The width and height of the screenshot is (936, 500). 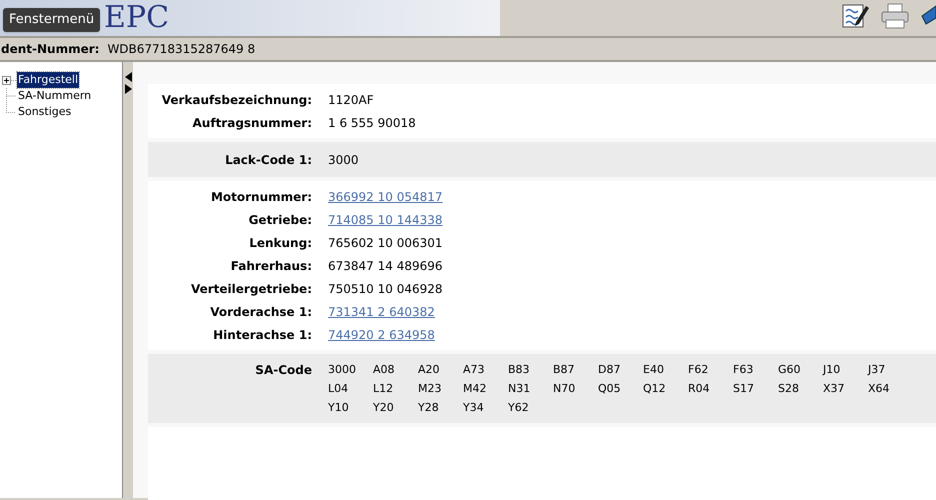 I want to click on sa-code: S28, so click(x=789, y=389).